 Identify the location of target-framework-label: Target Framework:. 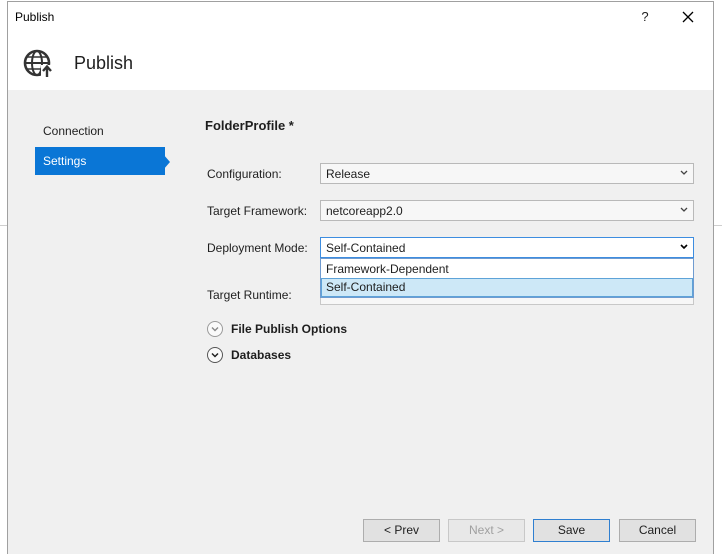
(257, 211).